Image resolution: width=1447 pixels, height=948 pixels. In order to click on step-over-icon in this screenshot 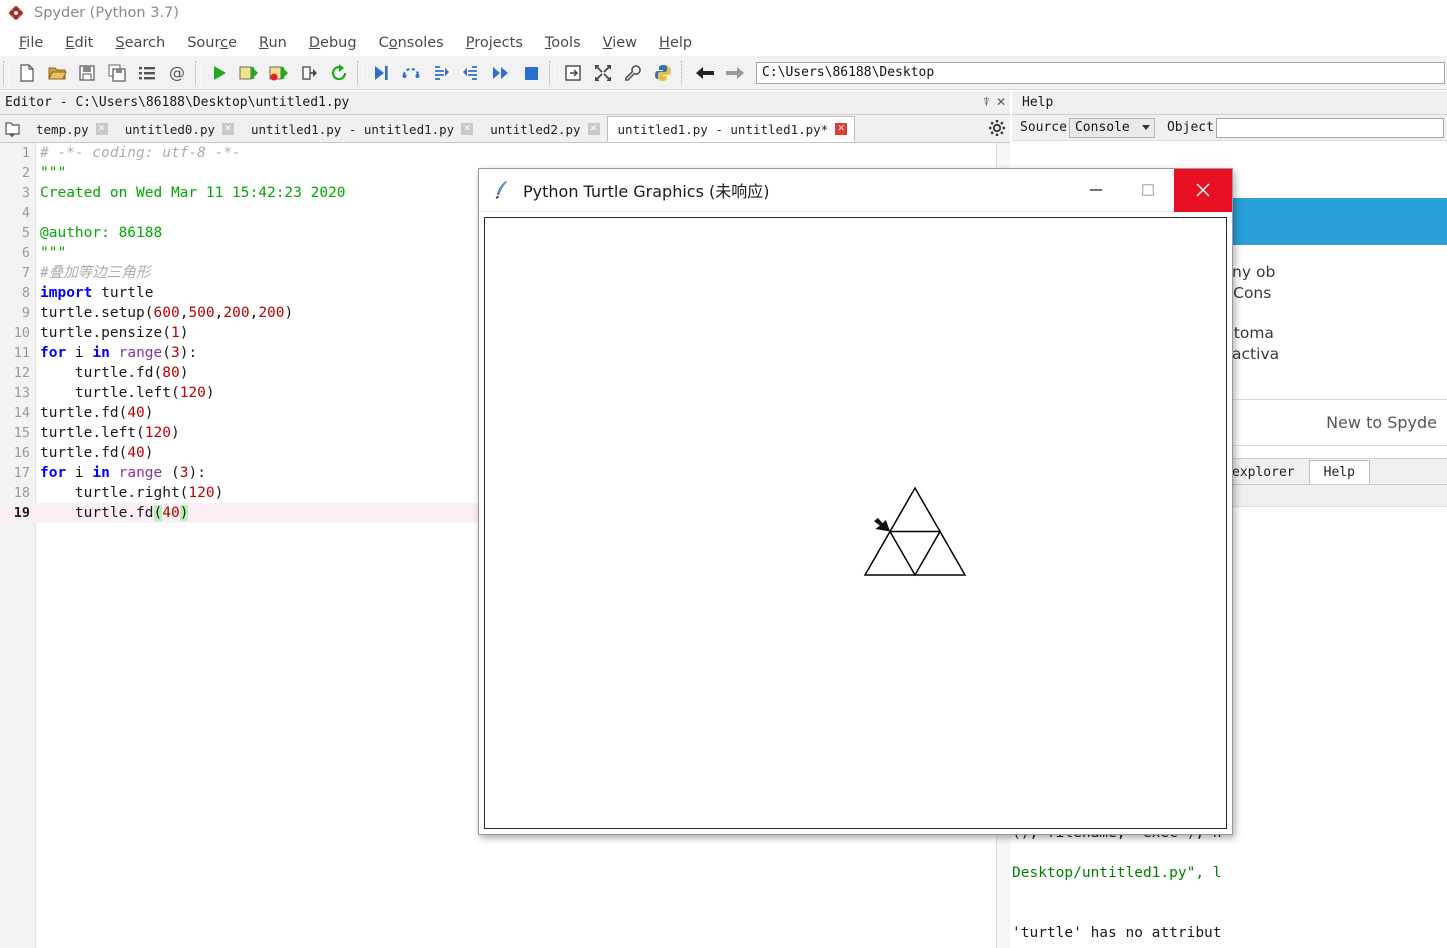, I will do `click(411, 73)`.